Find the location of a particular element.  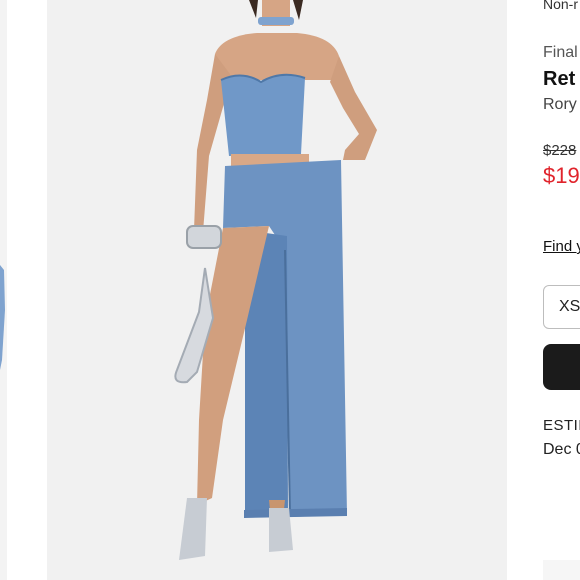

size-label: XS is located at coordinates (569, 306).